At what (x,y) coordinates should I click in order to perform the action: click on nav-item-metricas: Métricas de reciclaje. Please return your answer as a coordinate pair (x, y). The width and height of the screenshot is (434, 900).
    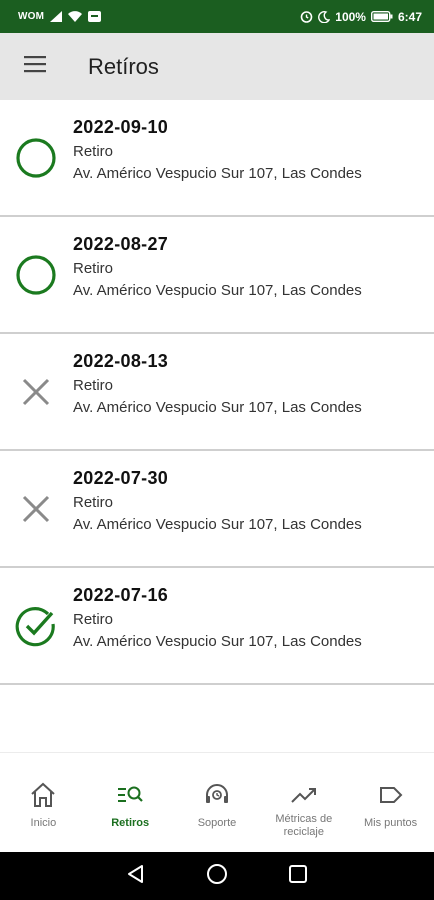
    Looking at the image, I should click on (303, 802).